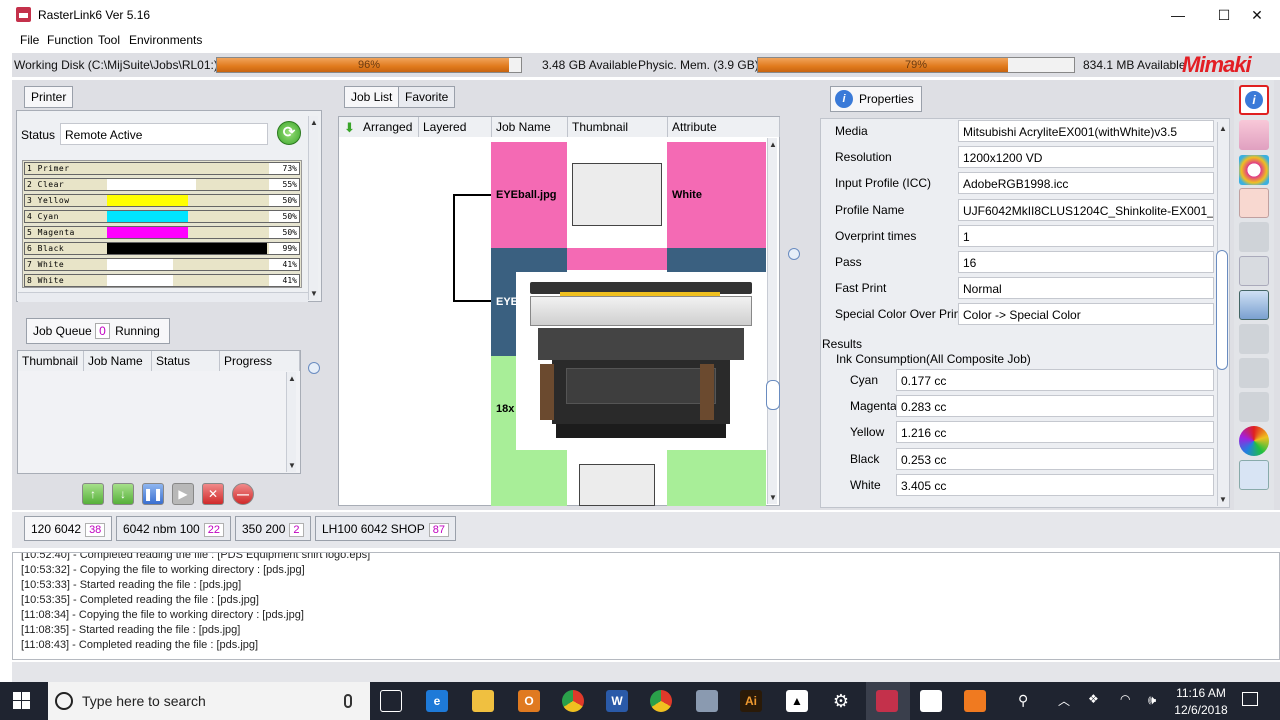 Image resolution: width=1280 pixels, height=720 pixels. I want to click on properties-tool-icon: i, so click(1254, 100).